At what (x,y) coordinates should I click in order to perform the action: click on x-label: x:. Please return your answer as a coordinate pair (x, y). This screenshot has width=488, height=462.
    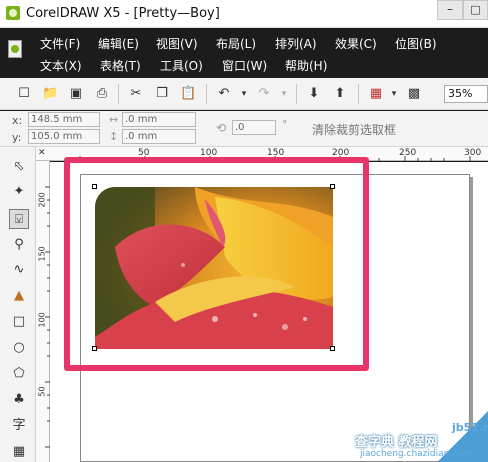
    Looking at the image, I should click on (17, 120).